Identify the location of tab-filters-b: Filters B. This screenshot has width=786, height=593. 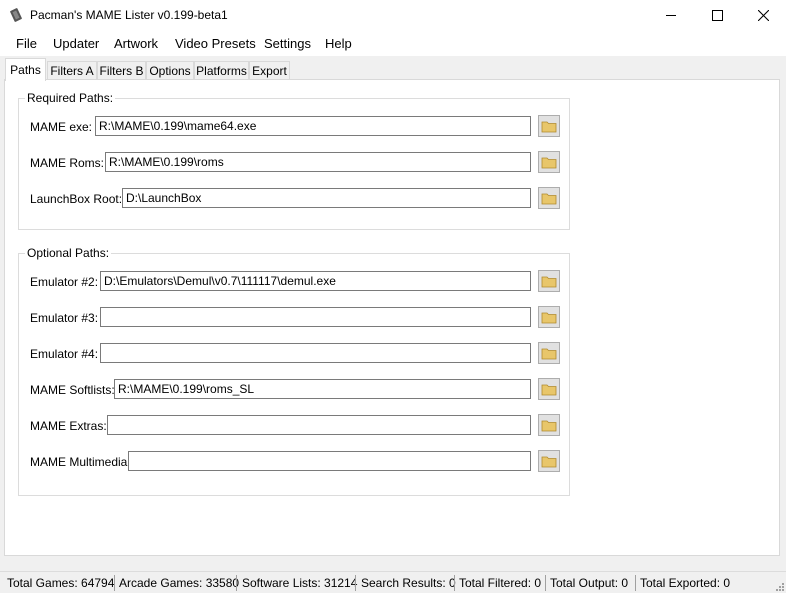
(121, 70).